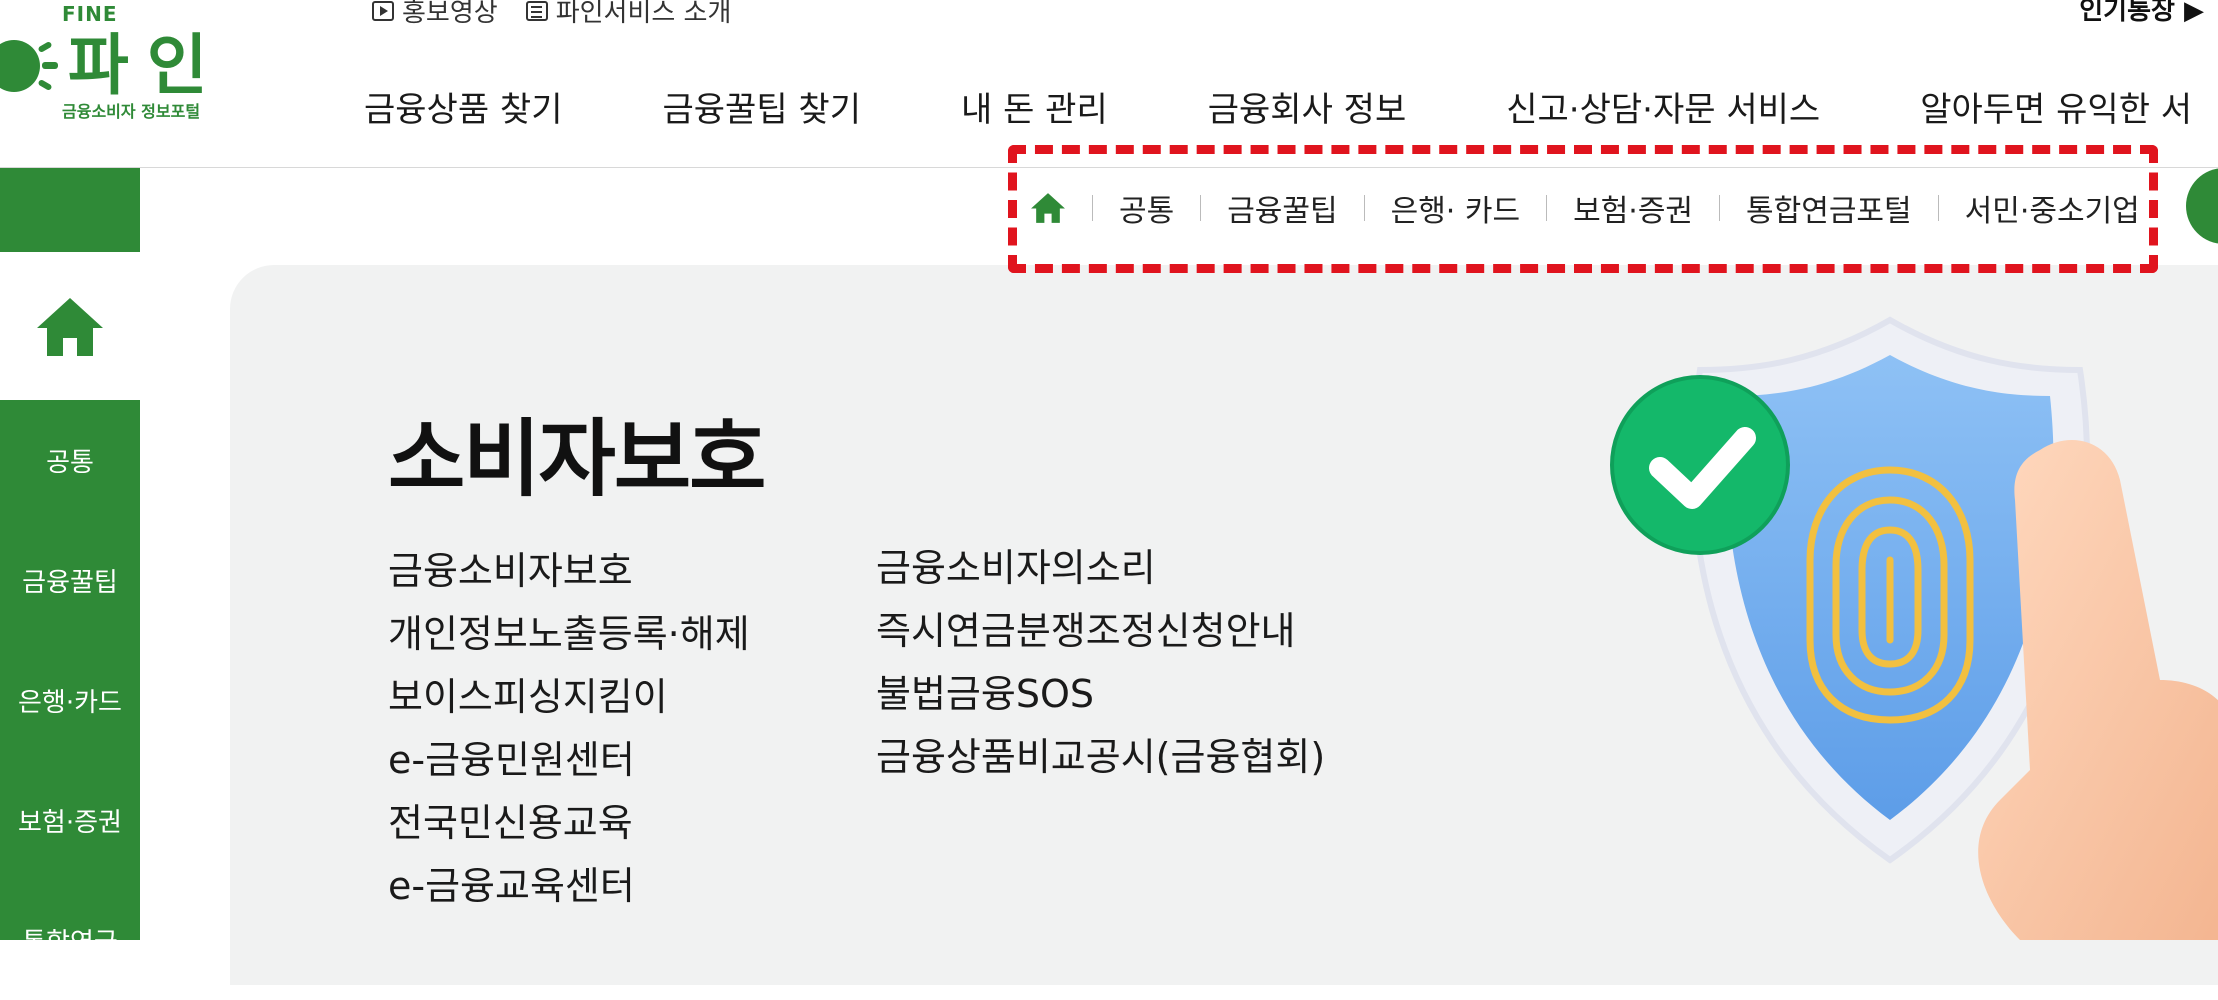 The width and height of the screenshot is (2218, 1000). What do you see at coordinates (70, 820) in the screenshot?
I see `sidebar-item-insurance-securities: 보험·증권` at bounding box center [70, 820].